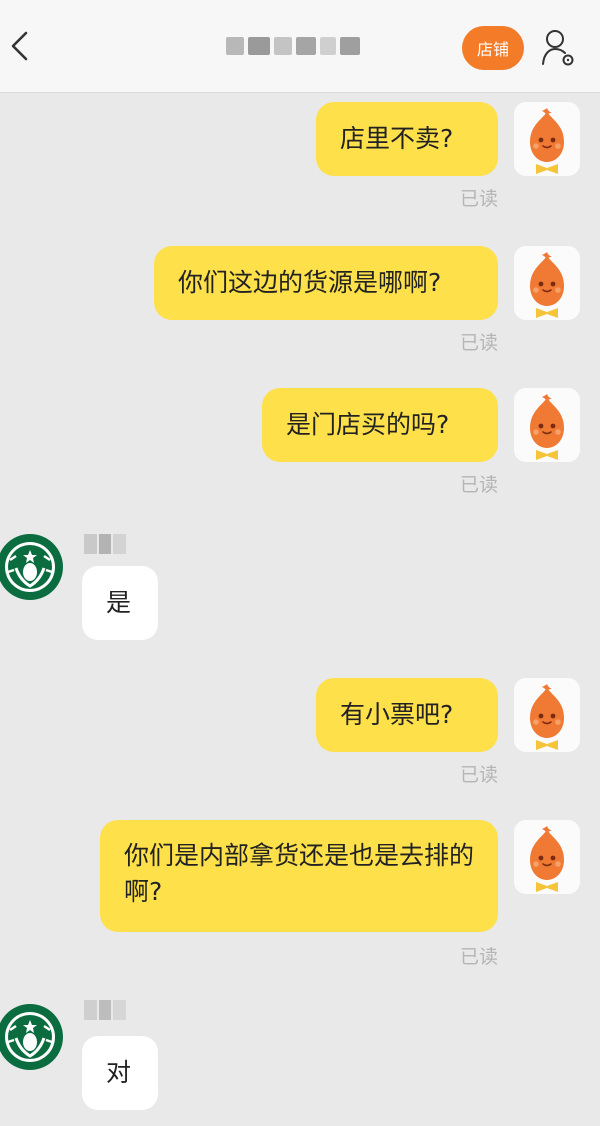  What do you see at coordinates (294, 46) in the screenshot?
I see `contact-name-blurred` at bounding box center [294, 46].